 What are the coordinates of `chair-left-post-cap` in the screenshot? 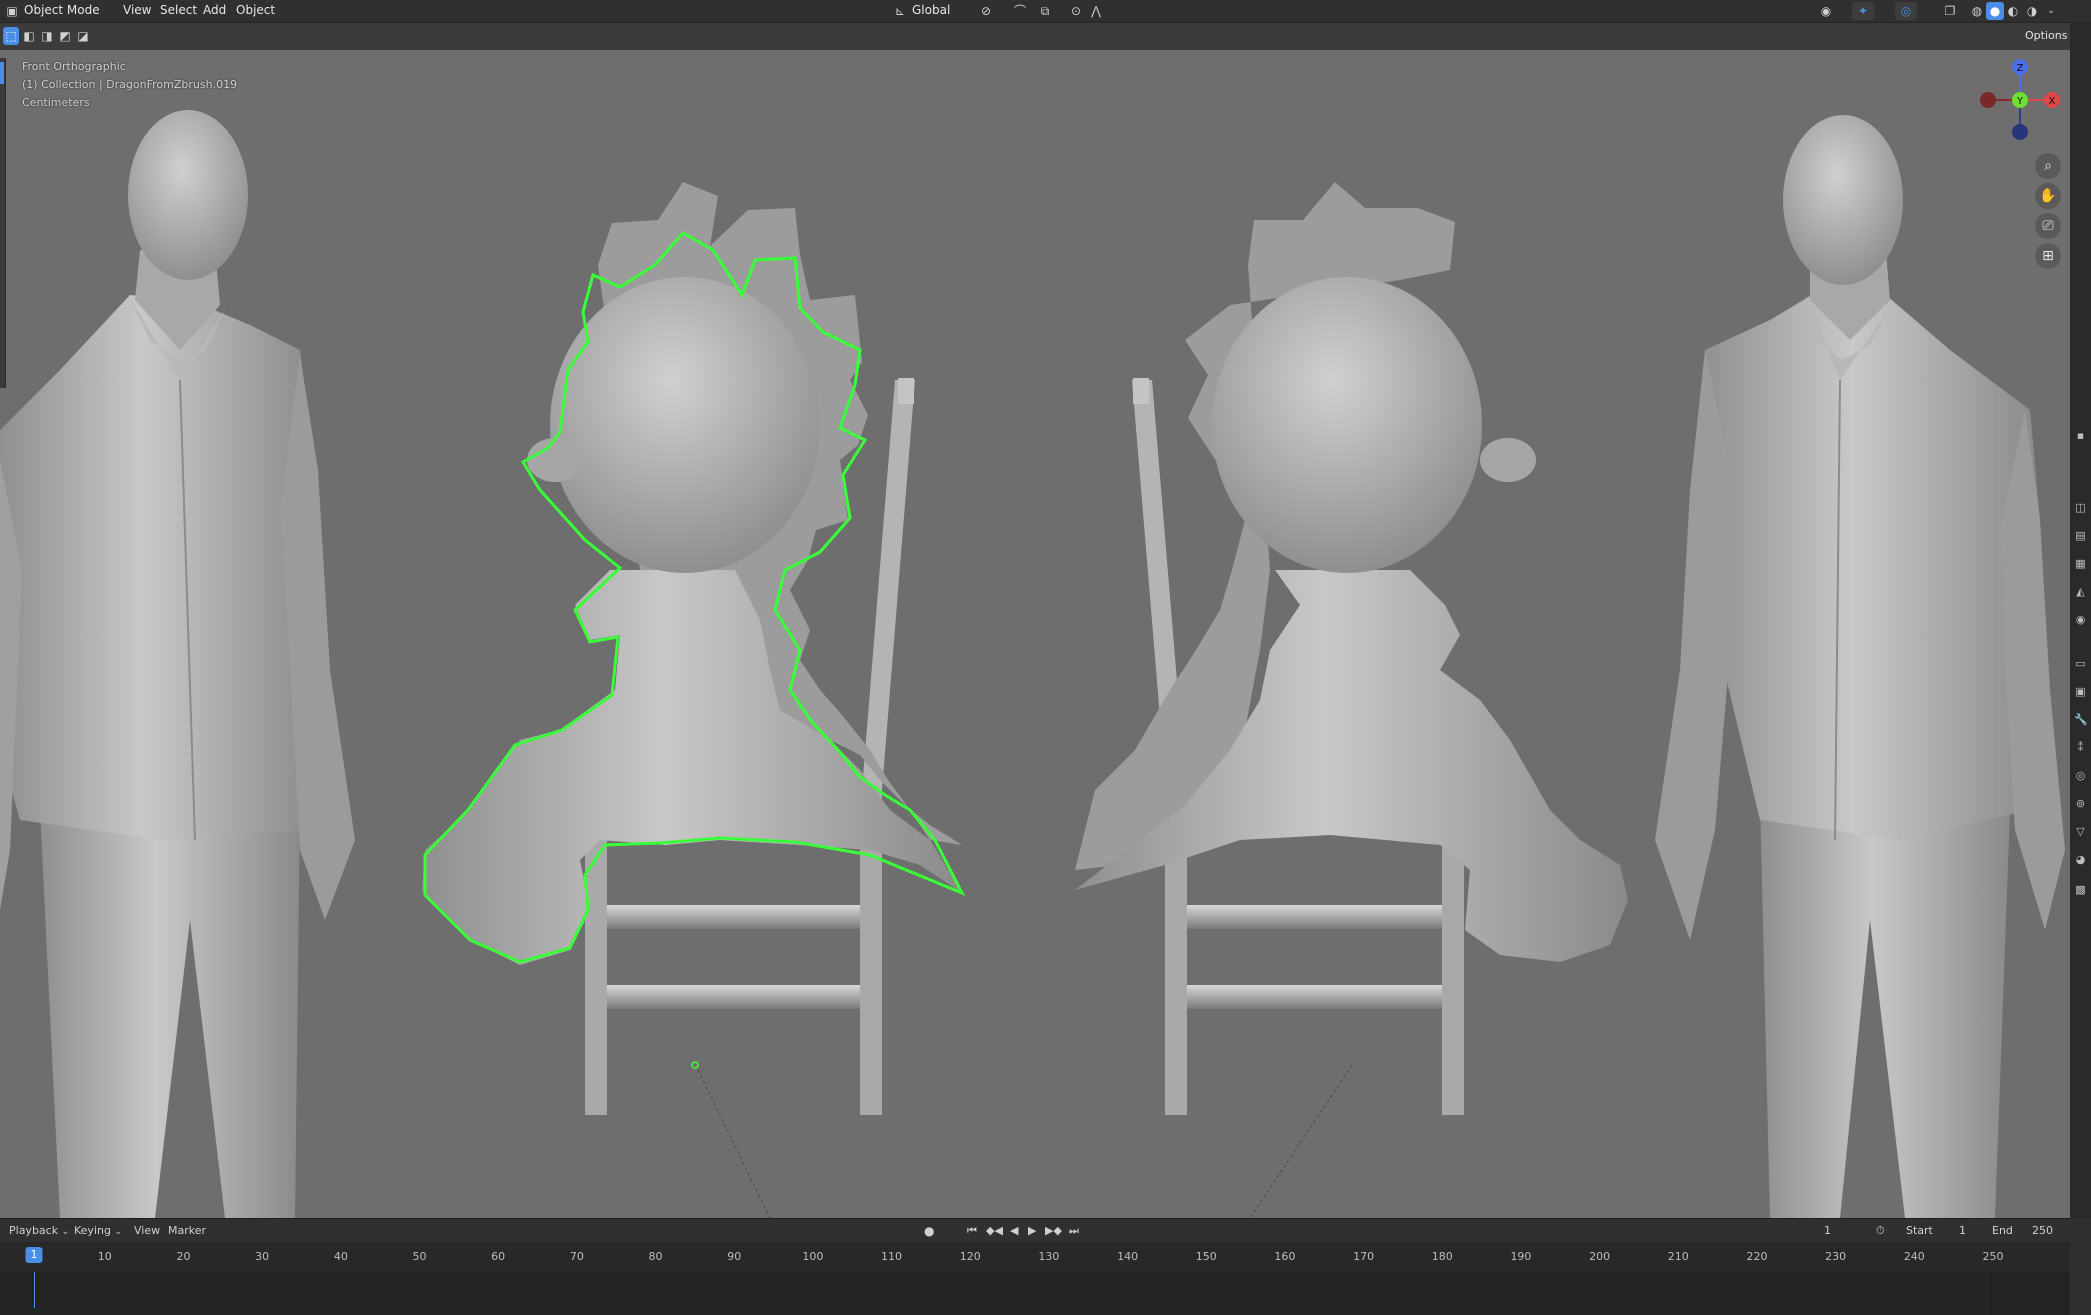 It's located at (906, 391).